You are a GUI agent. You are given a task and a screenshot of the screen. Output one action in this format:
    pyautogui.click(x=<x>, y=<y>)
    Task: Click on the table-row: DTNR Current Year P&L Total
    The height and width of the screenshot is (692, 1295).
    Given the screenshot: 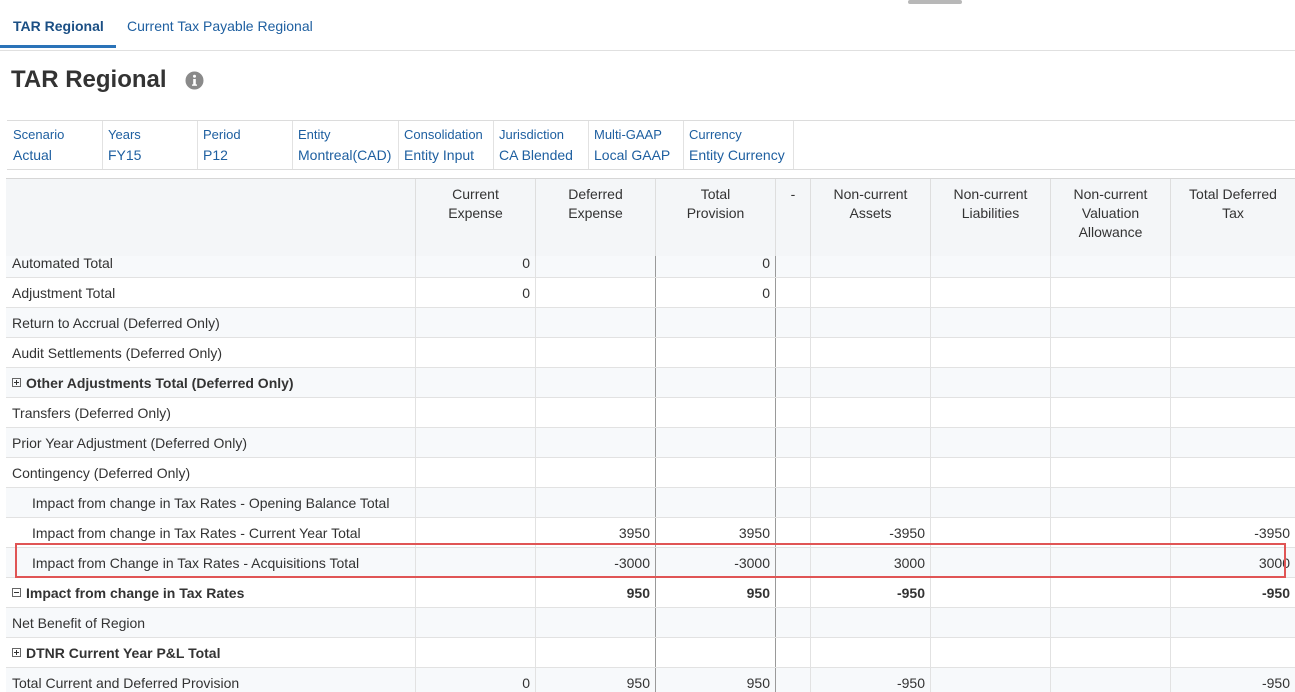 What is the action you would take?
    pyautogui.click(x=650, y=653)
    